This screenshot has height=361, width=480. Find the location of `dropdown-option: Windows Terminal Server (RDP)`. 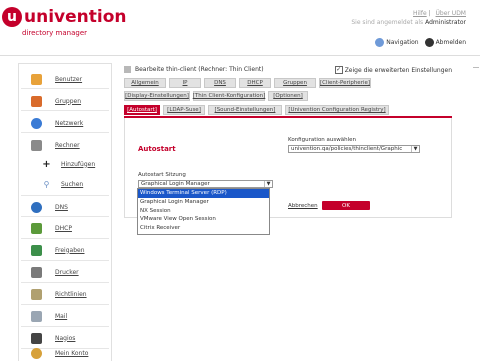

dropdown-option: Windows Terminal Server (RDP) is located at coordinates (203, 193).